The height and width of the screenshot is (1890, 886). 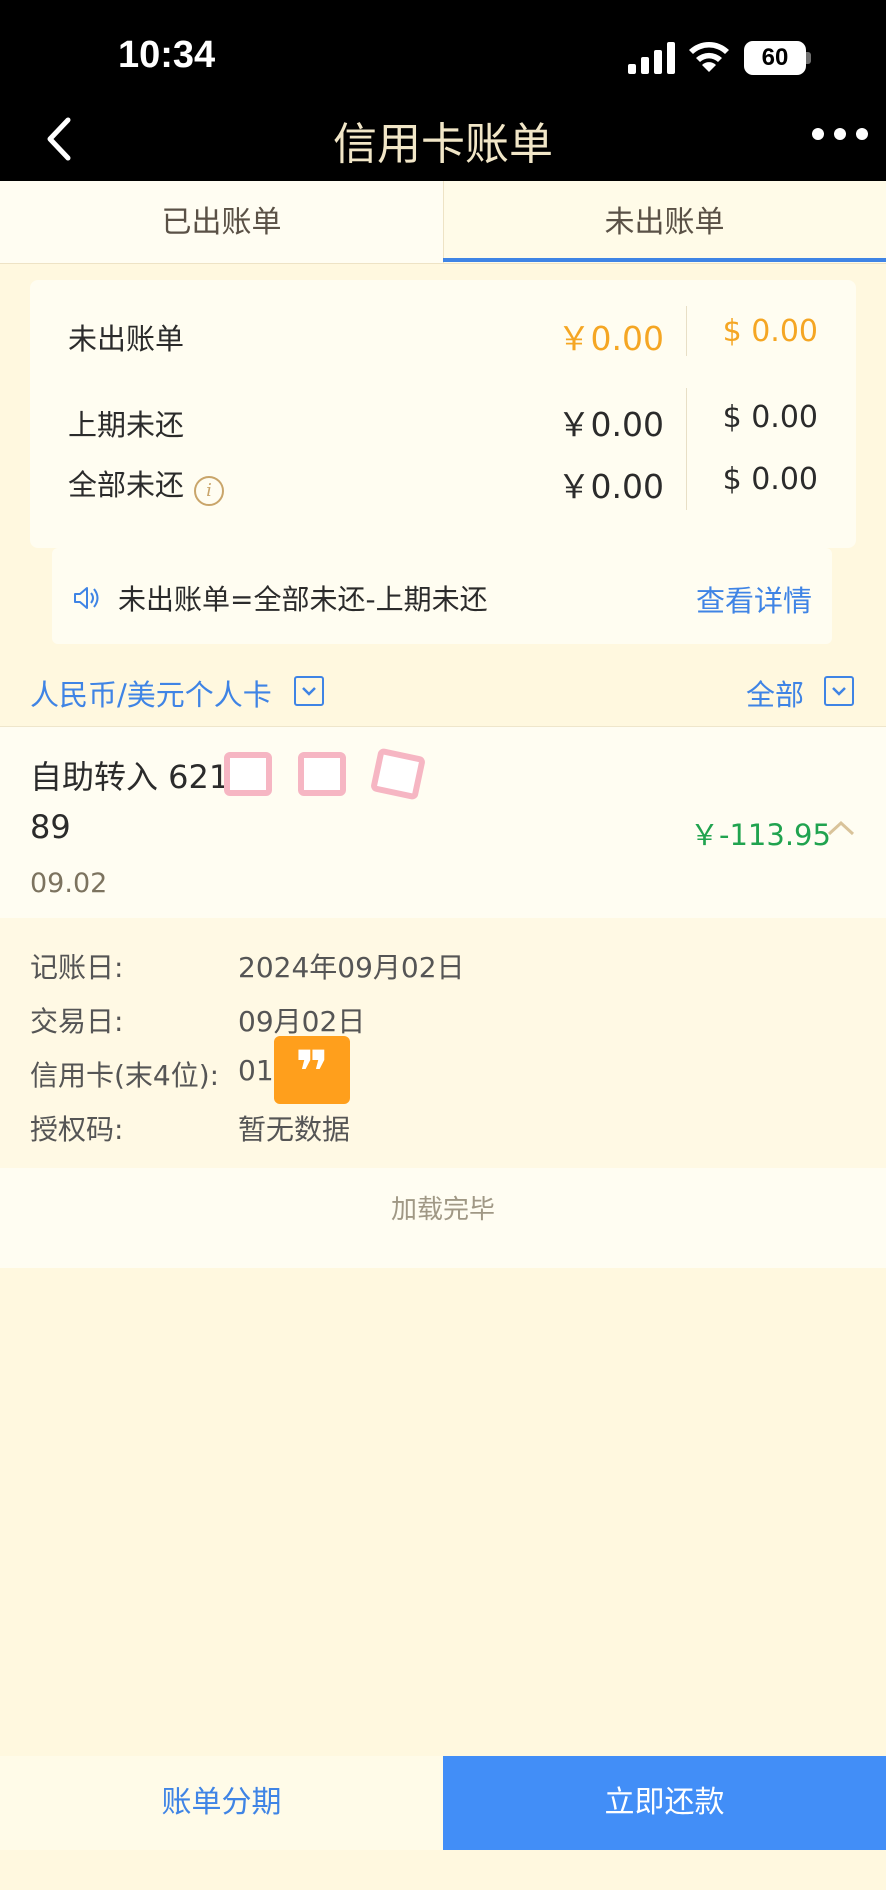 I want to click on battery-tip, so click(x=808, y=58).